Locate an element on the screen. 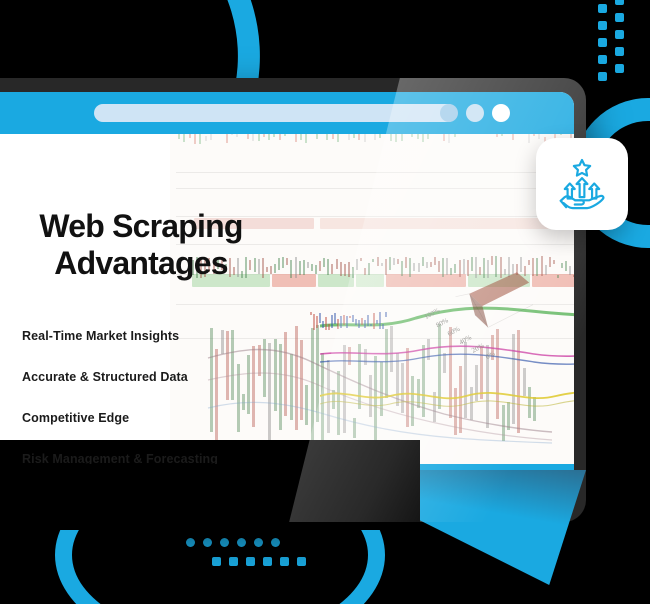 The width and height of the screenshot is (650, 604). advantage-badge is located at coordinates (582, 184).